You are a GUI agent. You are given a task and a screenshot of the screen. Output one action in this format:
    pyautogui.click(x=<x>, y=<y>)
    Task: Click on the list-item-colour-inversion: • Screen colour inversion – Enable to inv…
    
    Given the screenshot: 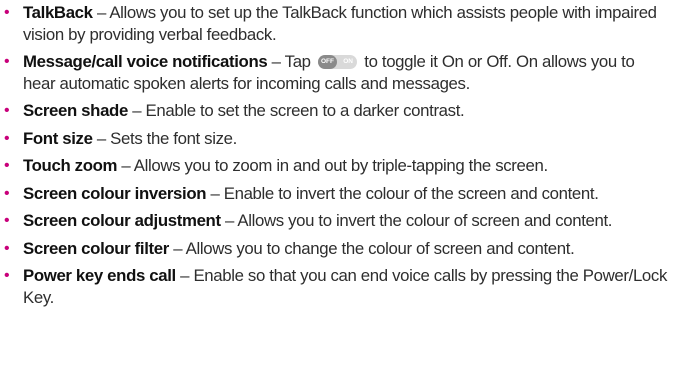 What is the action you would take?
    pyautogui.click(x=337, y=194)
    